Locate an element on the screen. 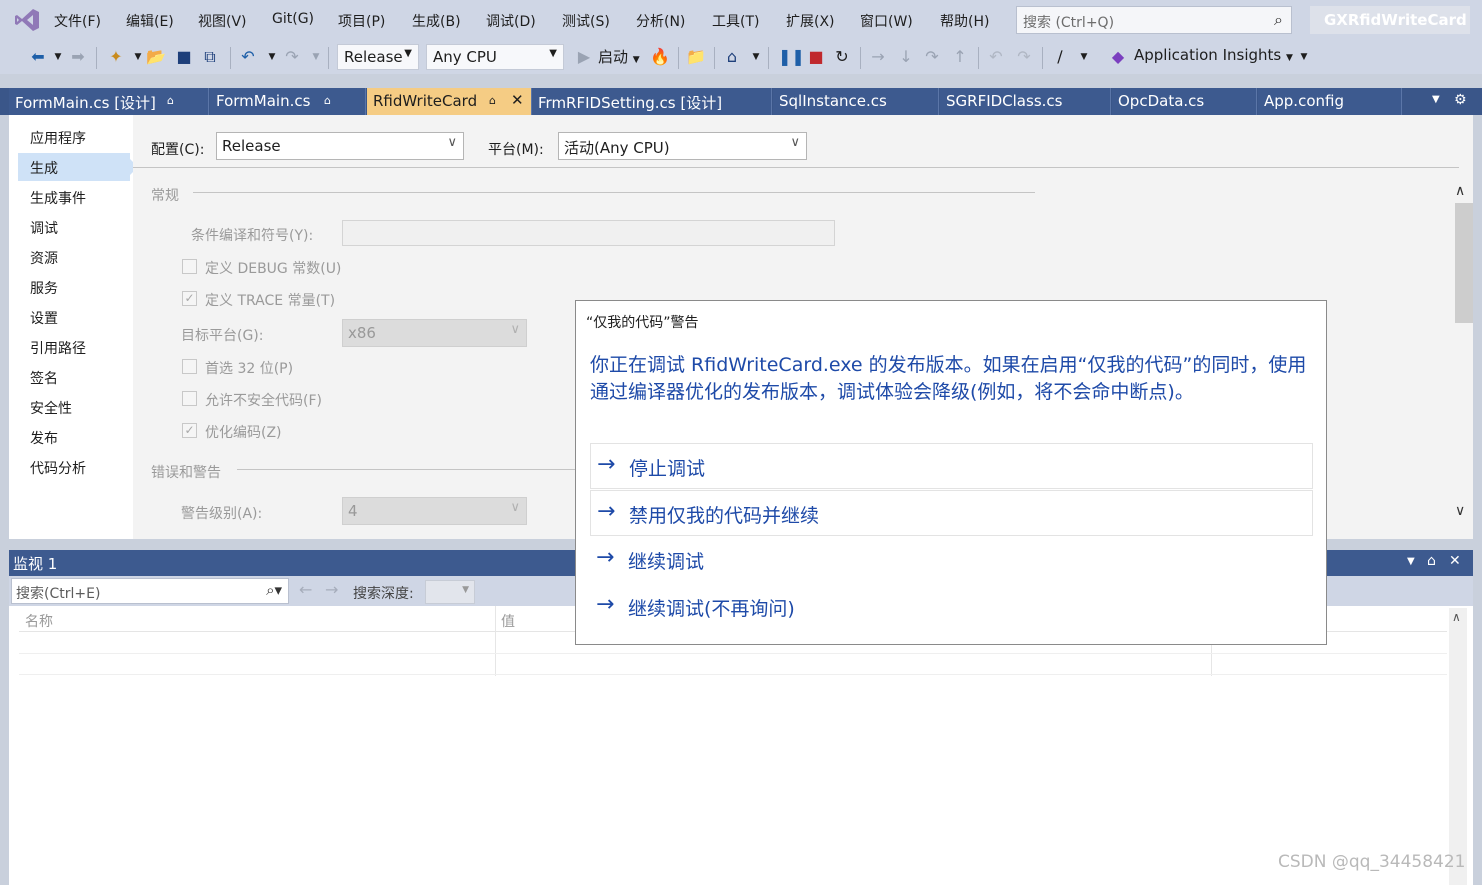 This screenshot has width=1482, height=885. pause-icon: ❚❚ is located at coordinates (791, 57).